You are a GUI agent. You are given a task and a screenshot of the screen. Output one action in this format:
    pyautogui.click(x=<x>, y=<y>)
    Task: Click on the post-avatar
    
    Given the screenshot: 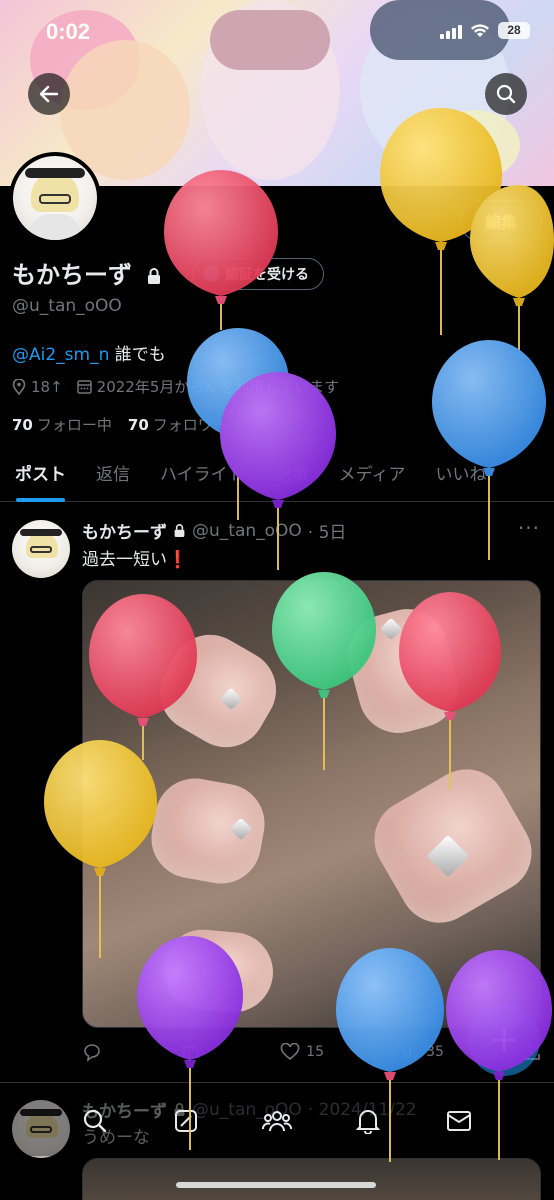 What is the action you would take?
    pyautogui.click(x=41, y=549)
    